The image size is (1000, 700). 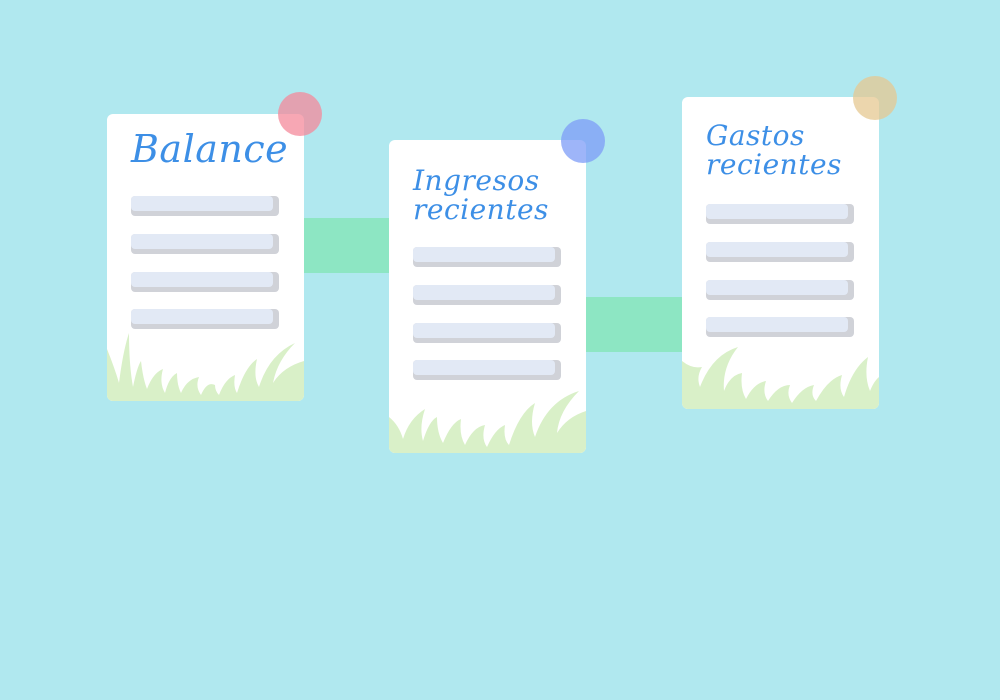 What do you see at coordinates (774, 150) in the screenshot?
I see `gastos-recientes-card-title: Gastos recientes` at bounding box center [774, 150].